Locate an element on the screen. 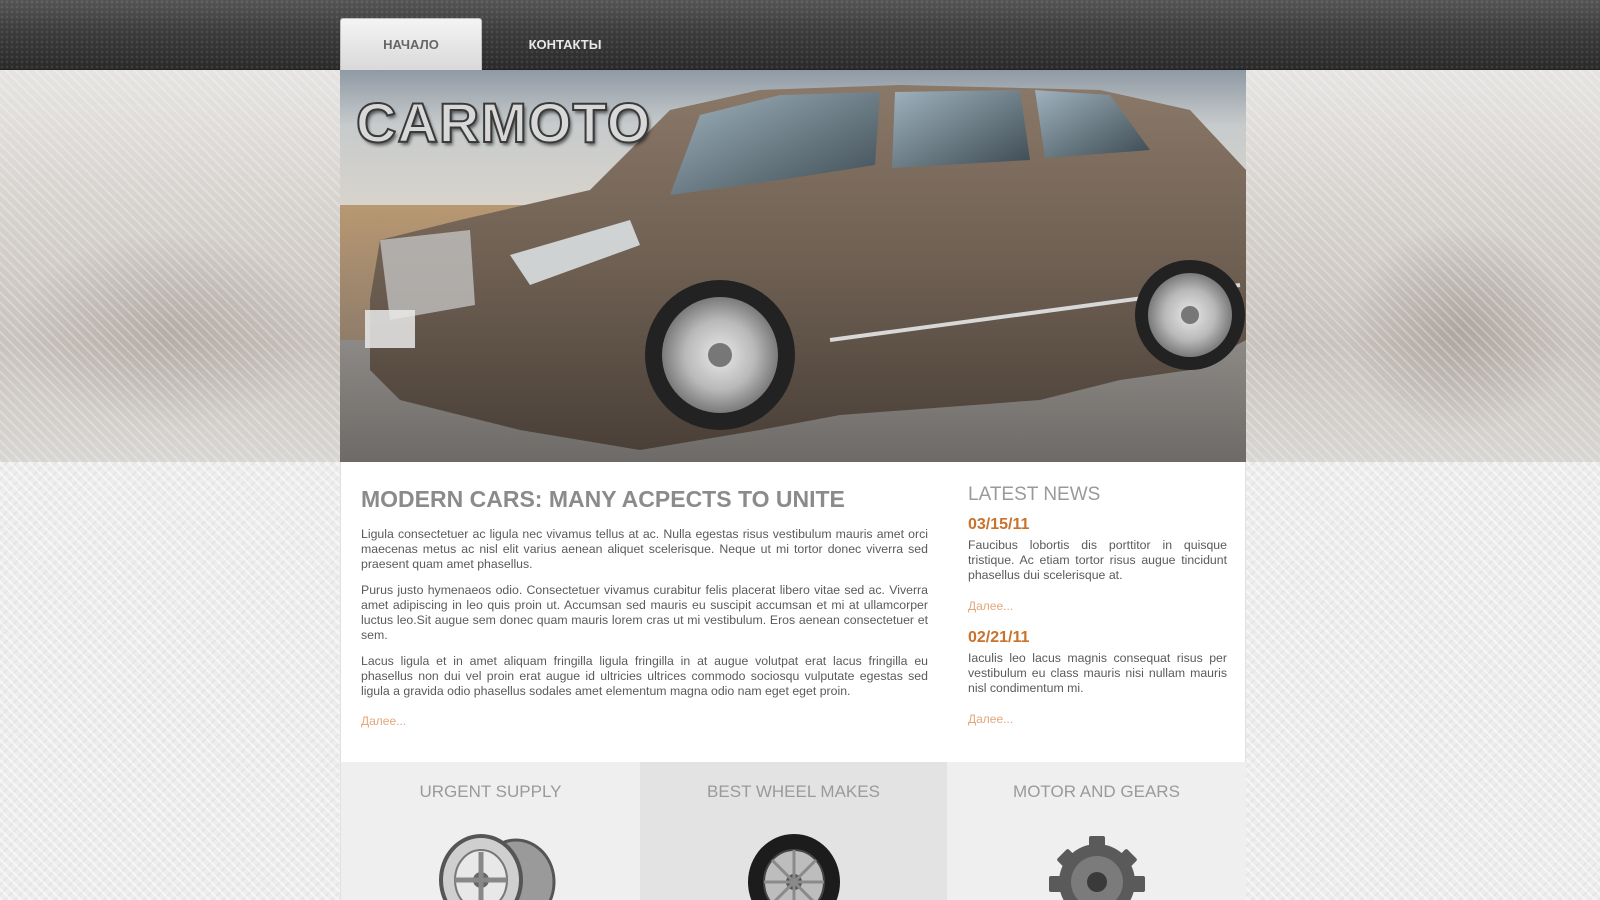 The height and width of the screenshot is (900, 1600). feature-title: MOTOR AND GEARS is located at coordinates (1096, 791).